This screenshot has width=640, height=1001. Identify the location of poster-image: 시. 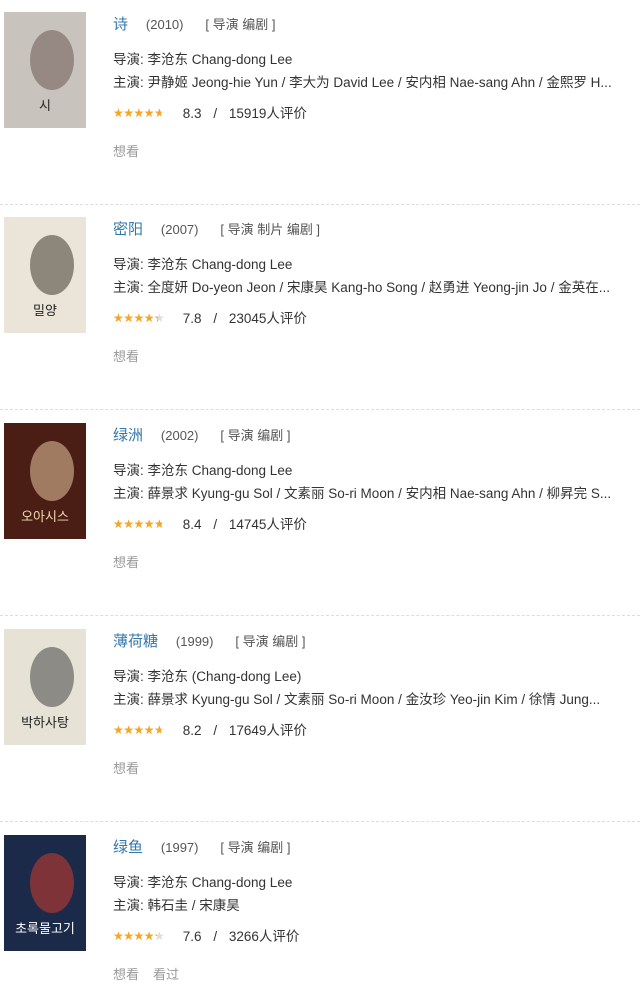
(45, 70).